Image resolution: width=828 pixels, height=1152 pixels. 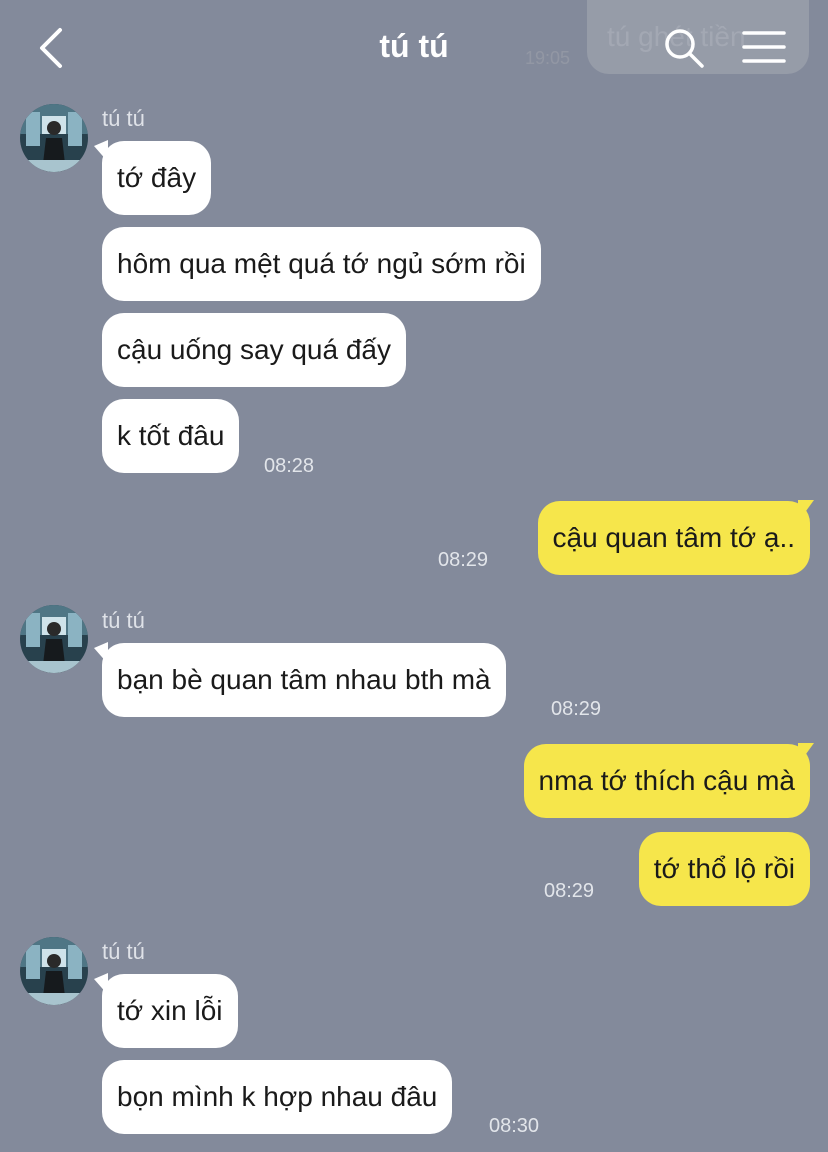 What do you see at coordinates (277, 1097) in the screenshot?
I see `message-bubble: bọn mình k hợp nhau đâu` at bounding box center [277, 1097].